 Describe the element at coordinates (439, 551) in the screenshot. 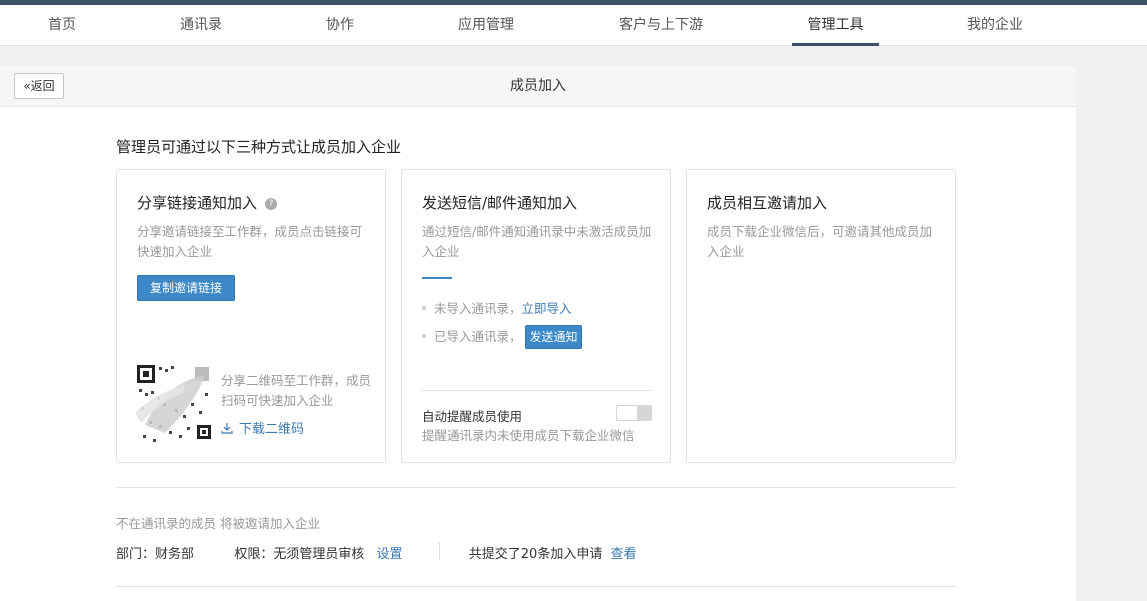

I see `vertical-separator` at that location.